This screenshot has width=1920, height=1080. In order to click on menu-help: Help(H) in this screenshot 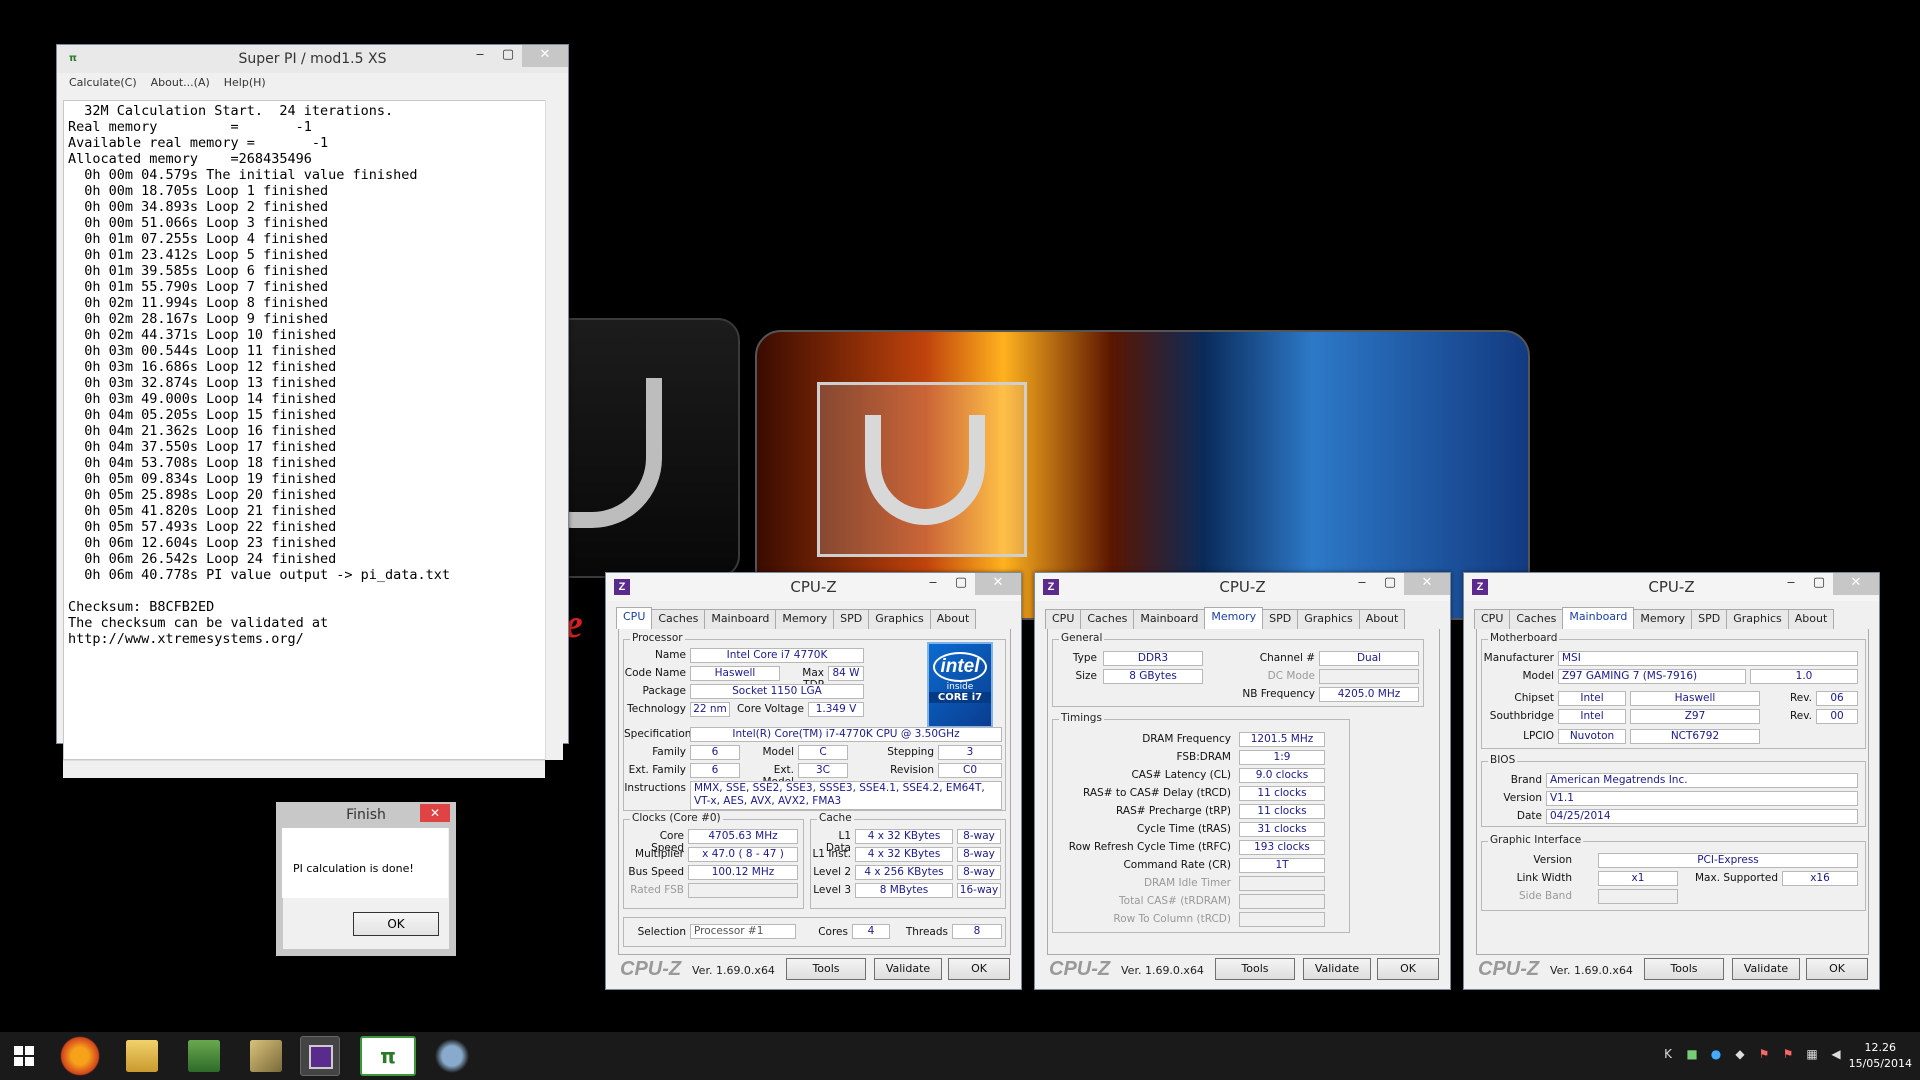, I will do `click(245, 83)`.